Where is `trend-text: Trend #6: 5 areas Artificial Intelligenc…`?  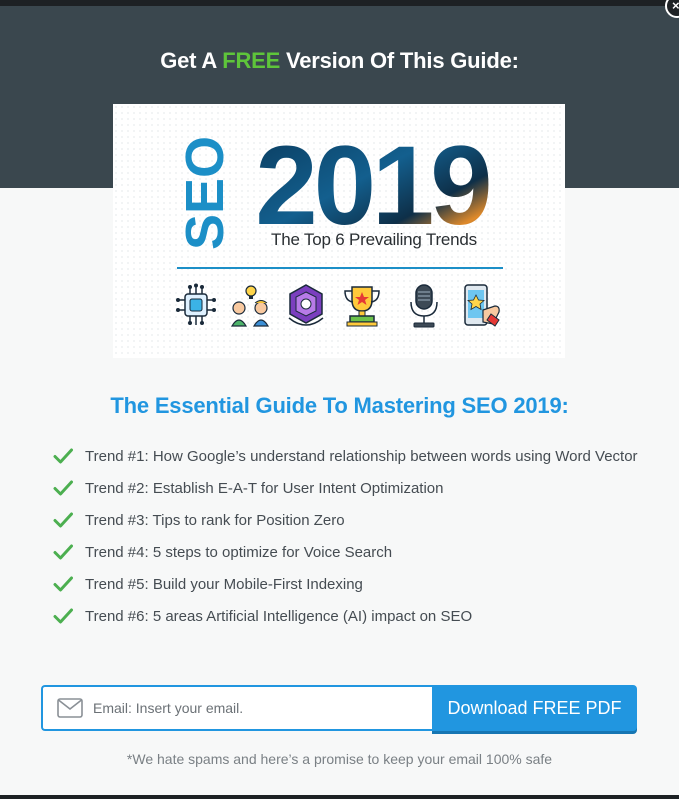 trend-text: Trend #6: 5 areas Artificial Intelligenc… is located at coordinates (279, 616).